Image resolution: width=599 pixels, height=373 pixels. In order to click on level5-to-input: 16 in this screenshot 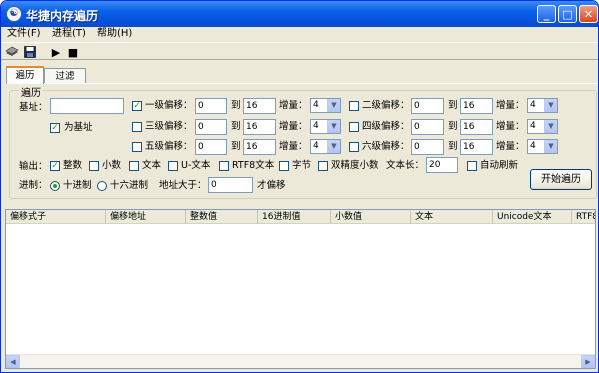, I will do `click(259, 147)`.